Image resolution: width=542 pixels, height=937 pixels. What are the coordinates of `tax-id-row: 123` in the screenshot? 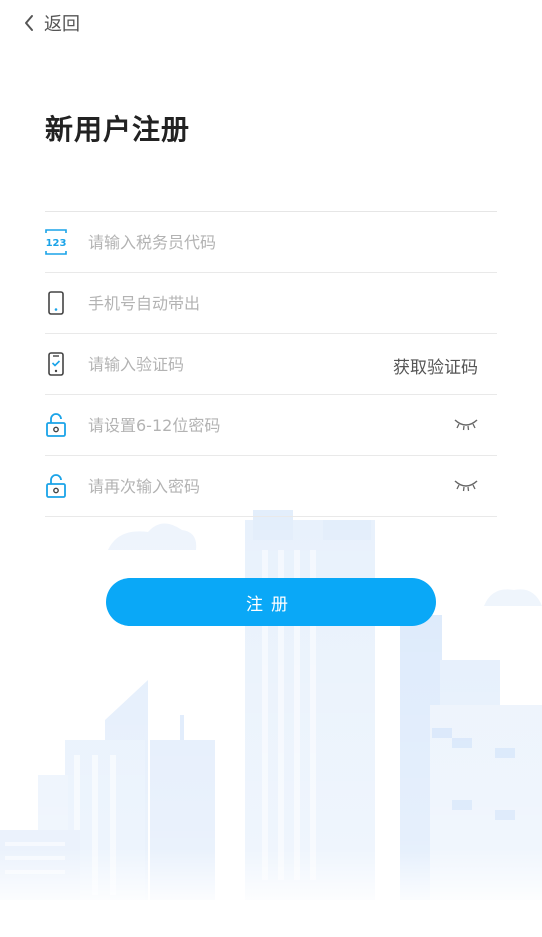 It's located at (271, 242).